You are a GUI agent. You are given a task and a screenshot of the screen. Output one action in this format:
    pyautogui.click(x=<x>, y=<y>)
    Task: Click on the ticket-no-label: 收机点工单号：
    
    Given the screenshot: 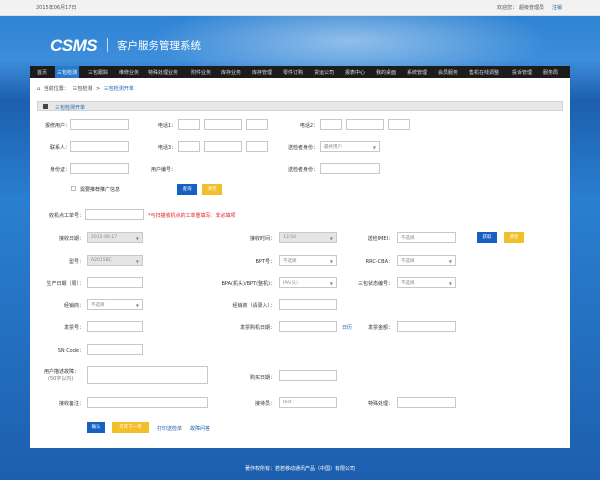 What is the action you would take?
    pyautogui.click(x=66, y=216)
    